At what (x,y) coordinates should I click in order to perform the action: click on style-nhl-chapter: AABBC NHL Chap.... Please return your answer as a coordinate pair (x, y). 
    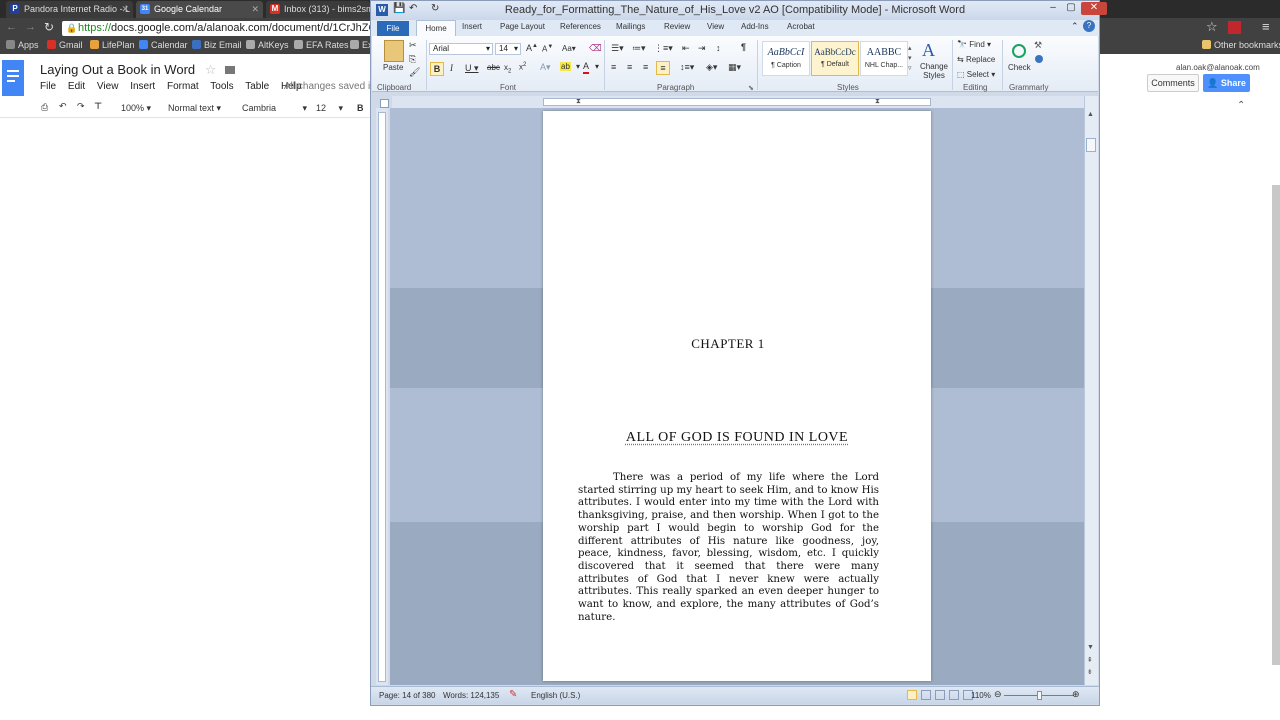
    Looking at the image, I should click on (884, 58).